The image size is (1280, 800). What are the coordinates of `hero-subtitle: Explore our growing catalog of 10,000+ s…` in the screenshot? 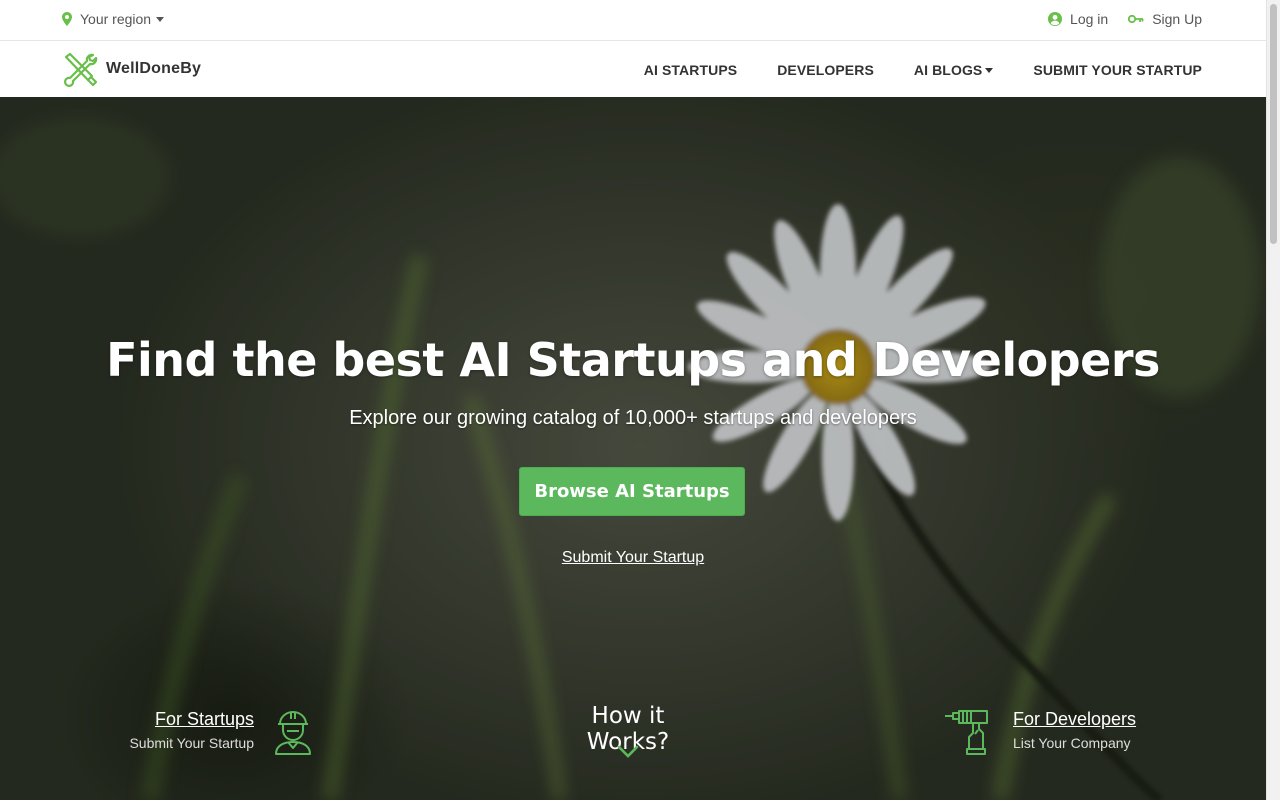 It's located at (633, 418).